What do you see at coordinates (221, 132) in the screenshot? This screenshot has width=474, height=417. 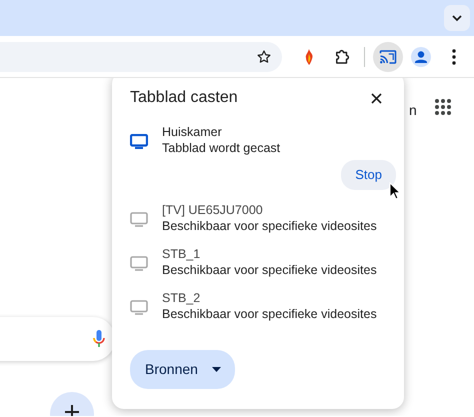 I see `device-name: Huiskamer` at bounding box center [221, 132].